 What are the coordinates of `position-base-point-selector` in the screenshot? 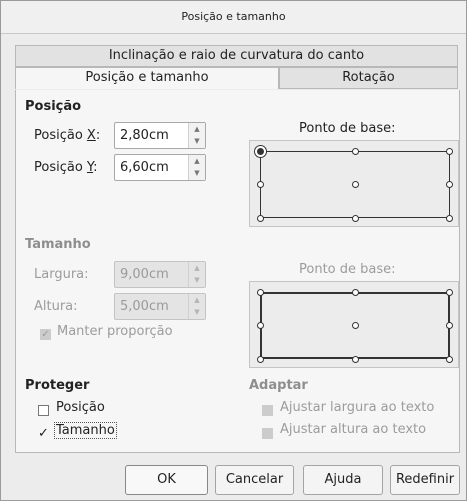 It's located at (354, 183).